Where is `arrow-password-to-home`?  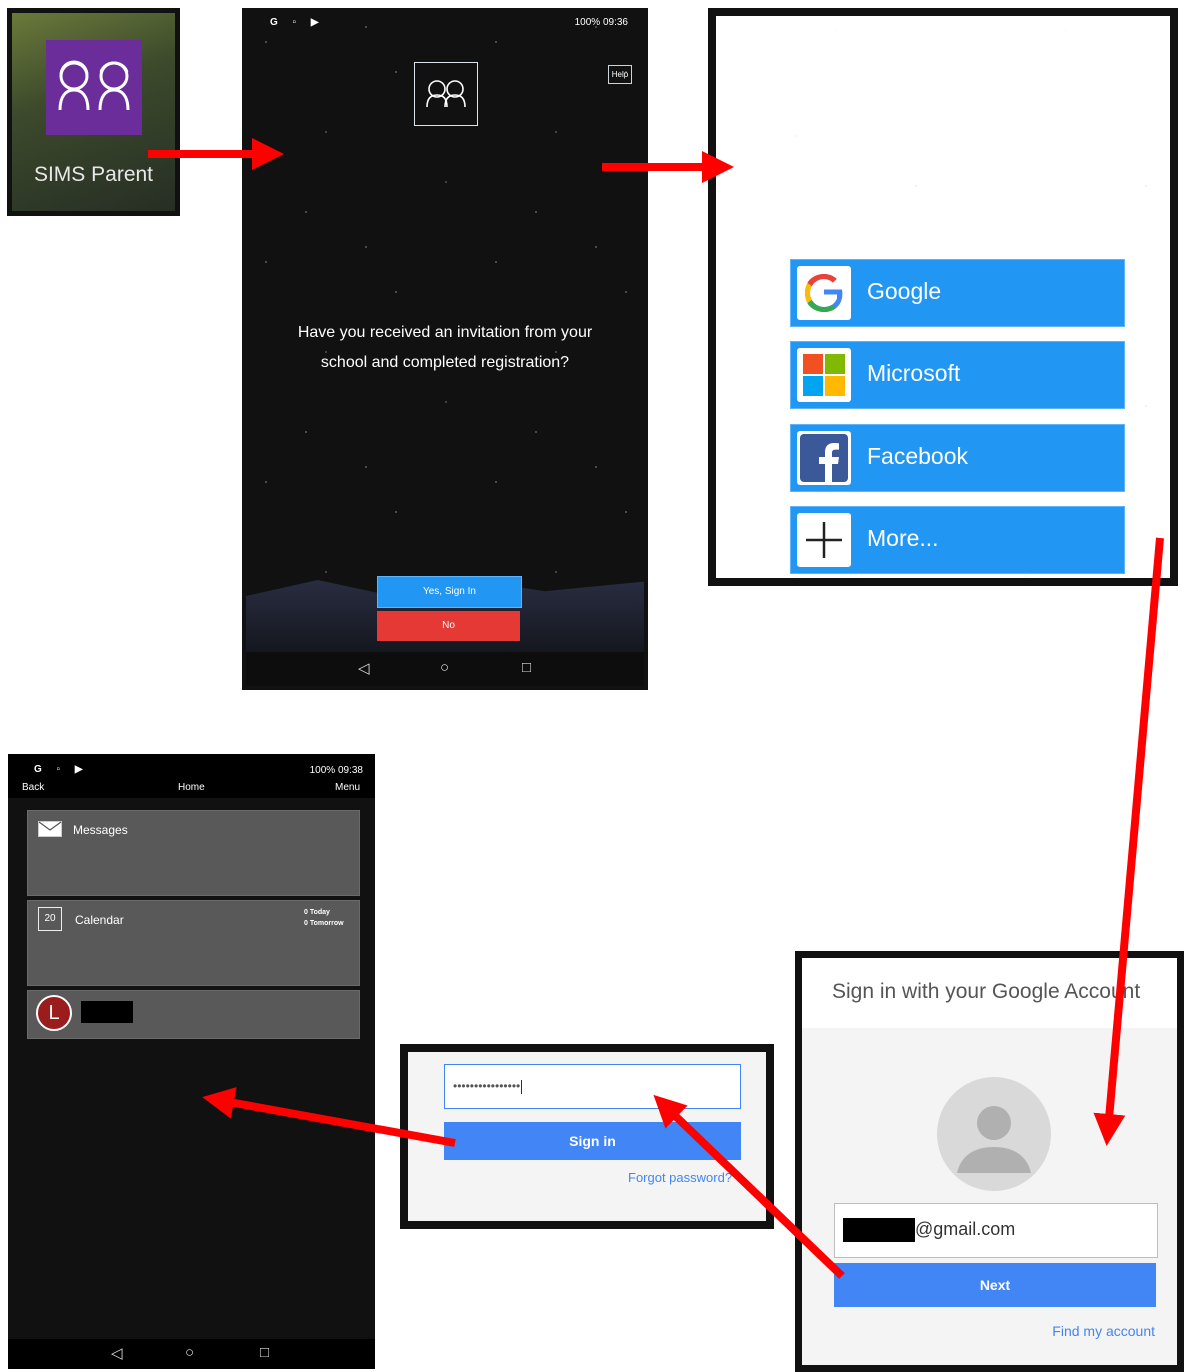
arrow-password-to-home is located at coordinates (329, 1117).